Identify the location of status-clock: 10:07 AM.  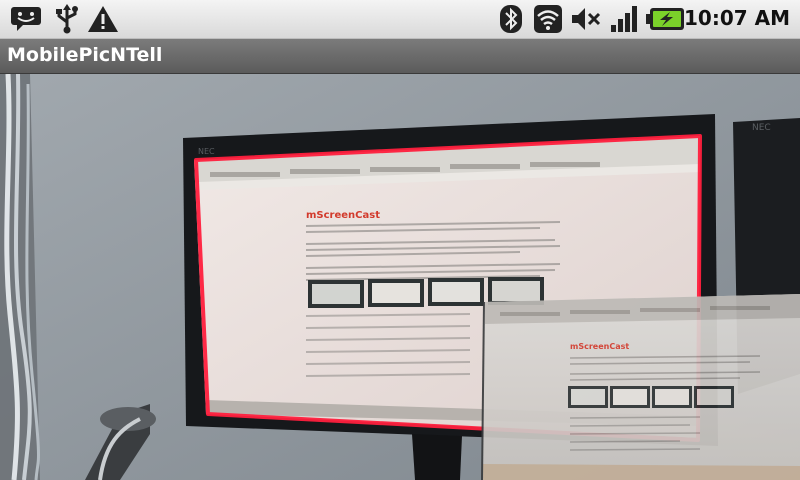
(736, 18).